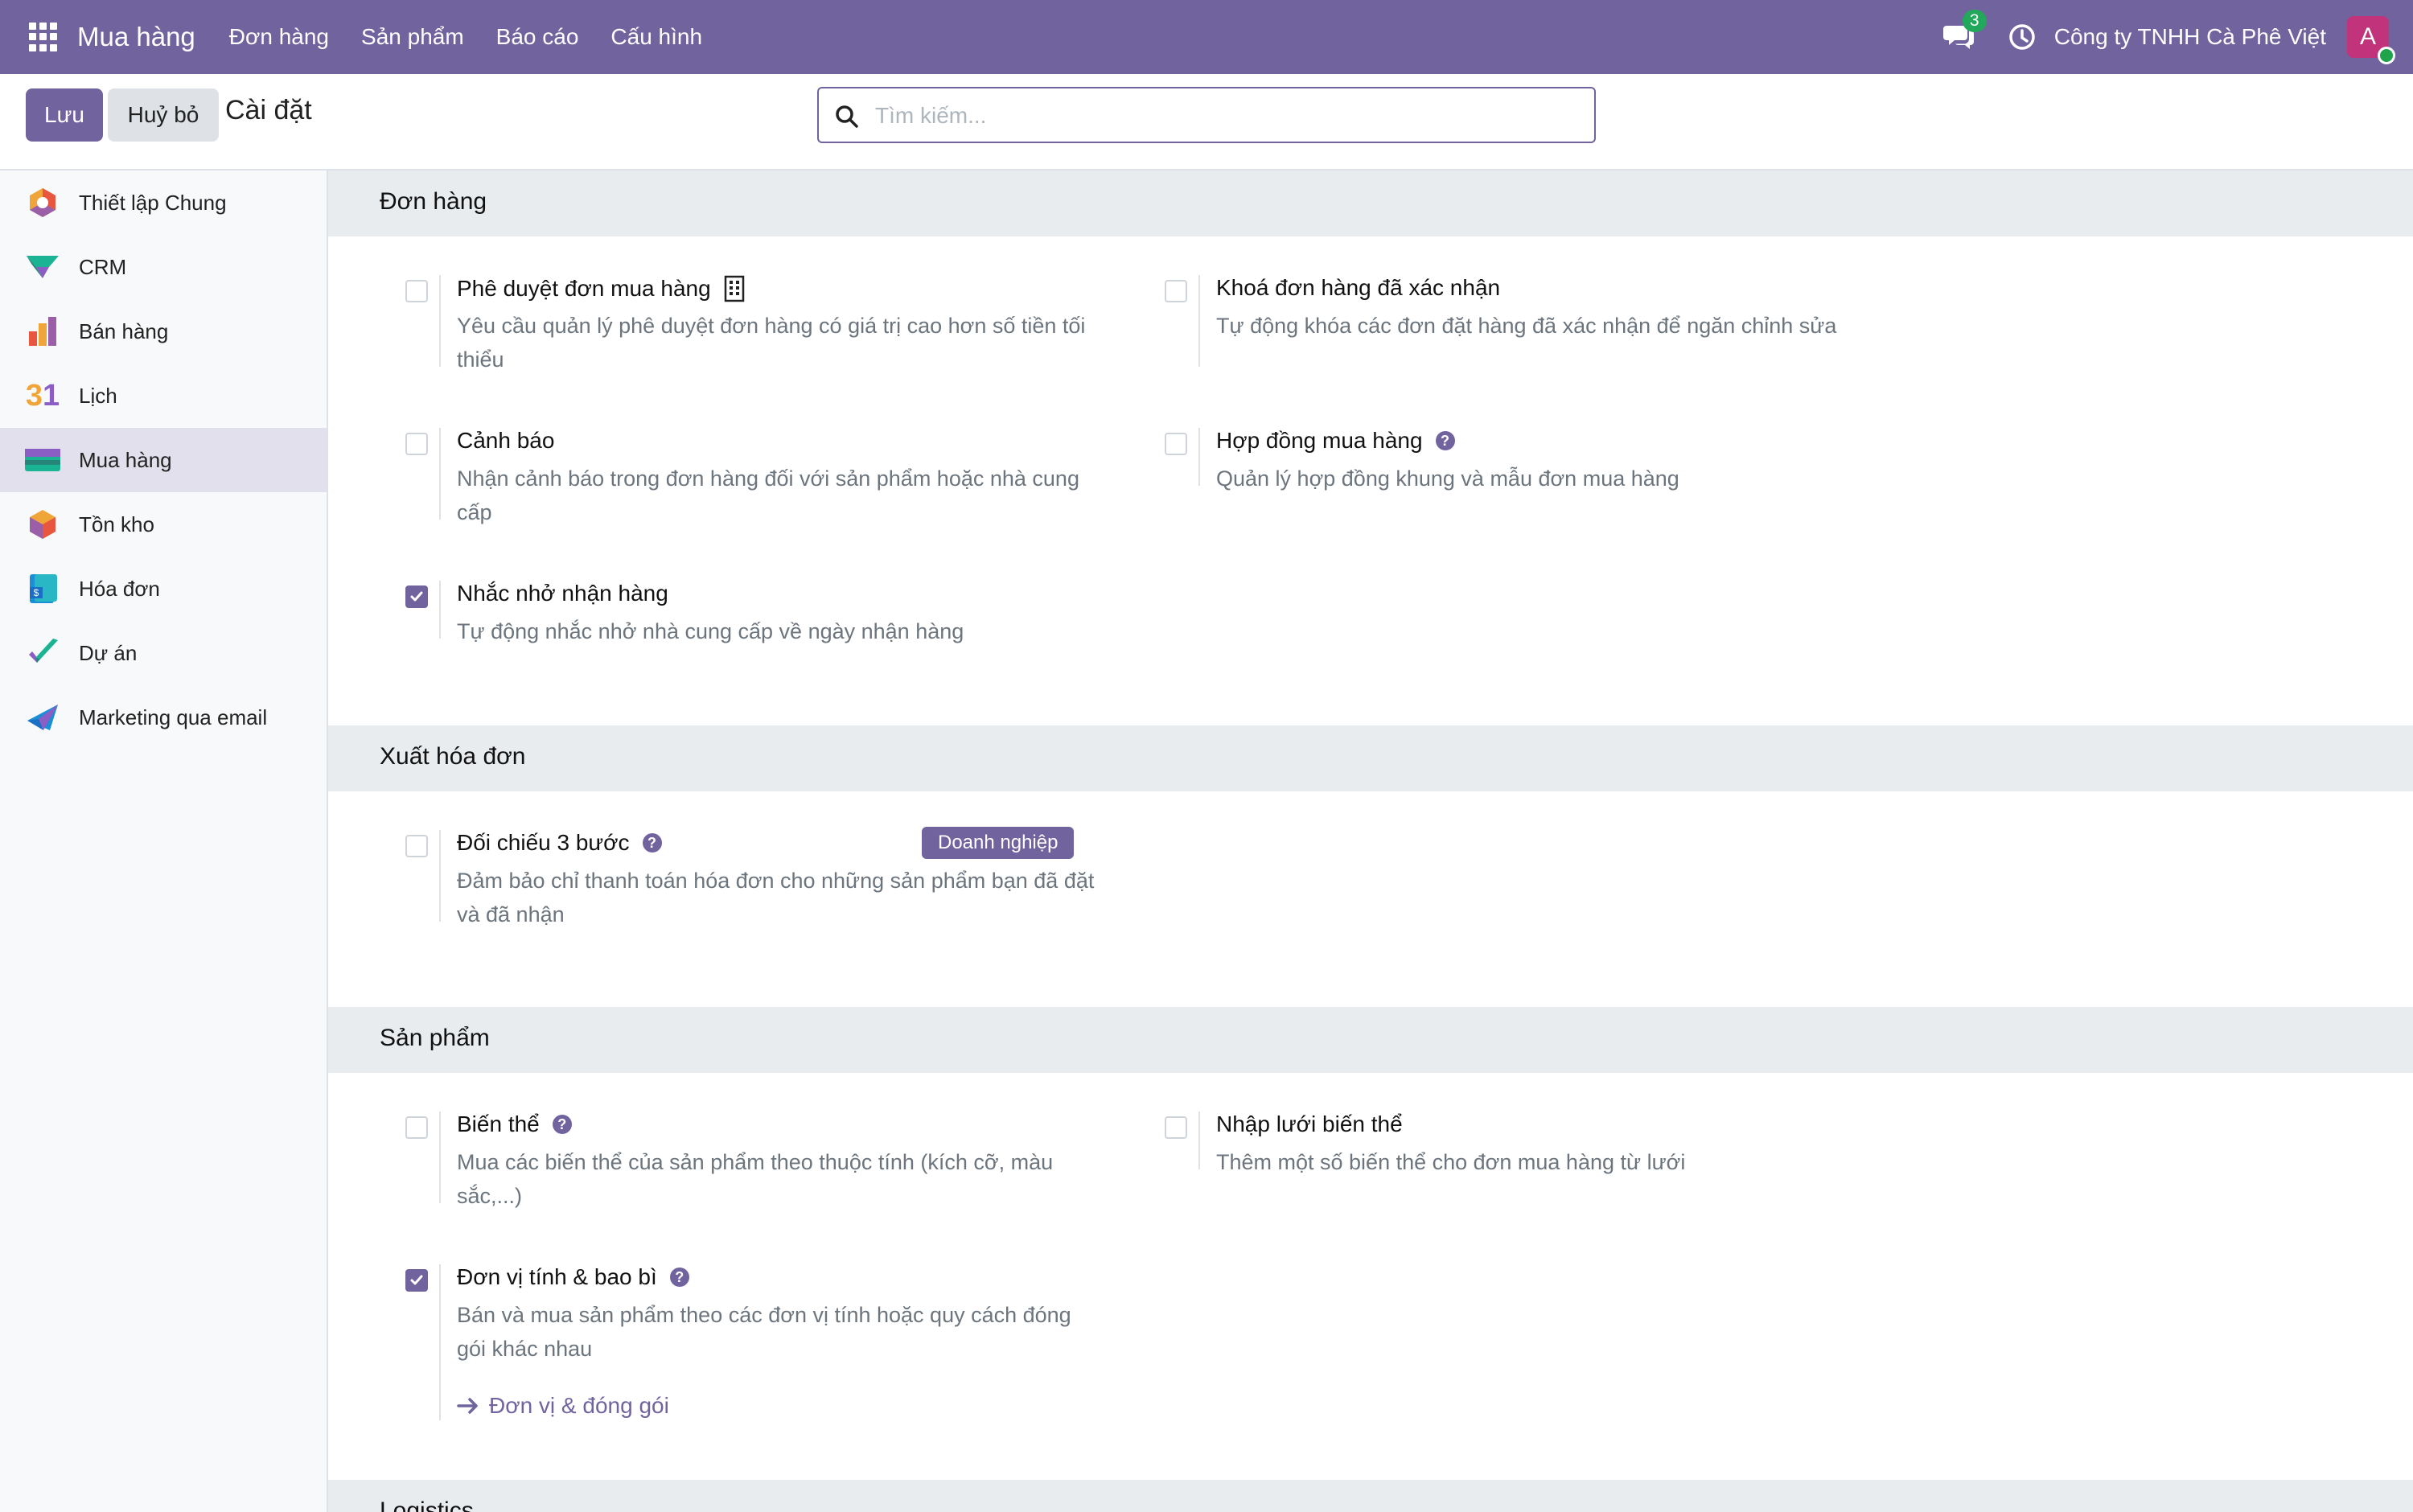 This screenshot has height=1512, width=2413. Describe the element at coordinates (1320, 440) in the screenshot. I see `setting-title-text: Hợp đồng mua hàng` at that location.